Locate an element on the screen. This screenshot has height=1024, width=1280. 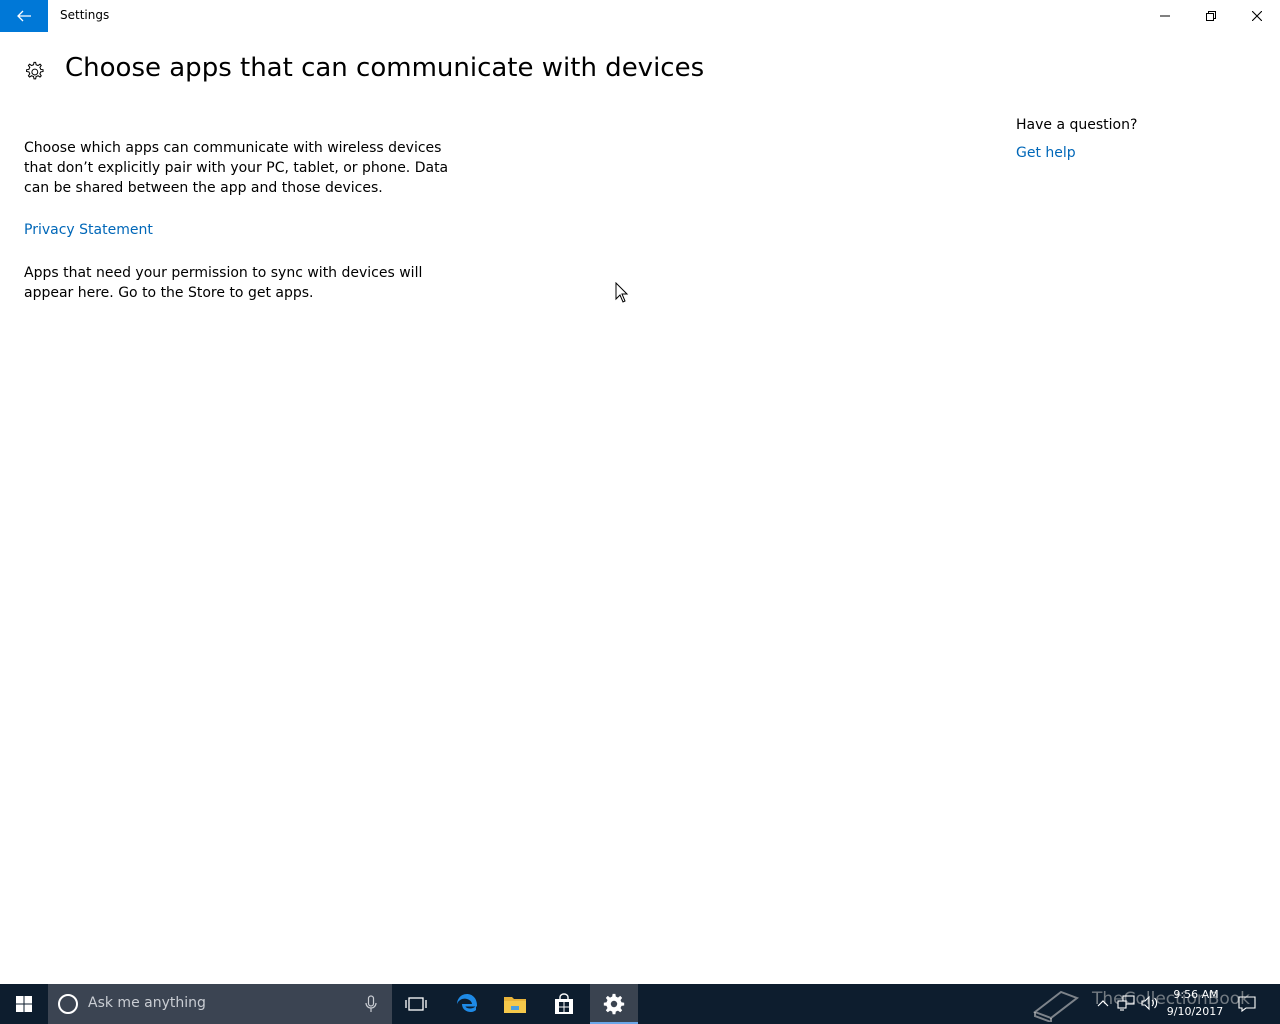
taskbar-store-button is located at coordinates (564, 1004).